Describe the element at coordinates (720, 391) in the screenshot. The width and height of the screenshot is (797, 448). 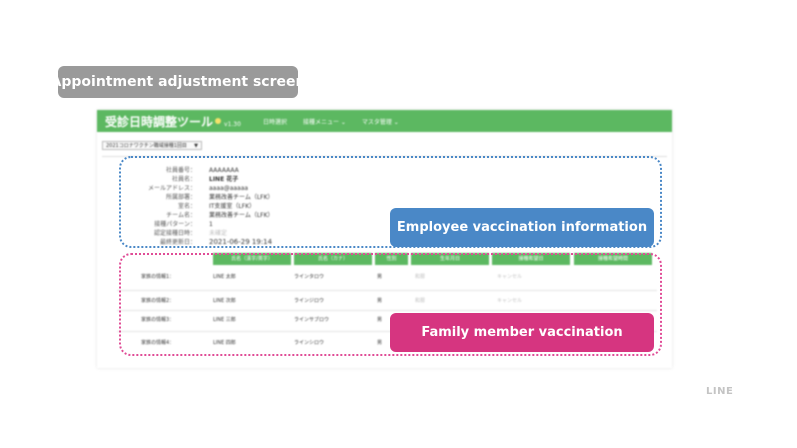
I see `brand-logo: LINE` at that location.